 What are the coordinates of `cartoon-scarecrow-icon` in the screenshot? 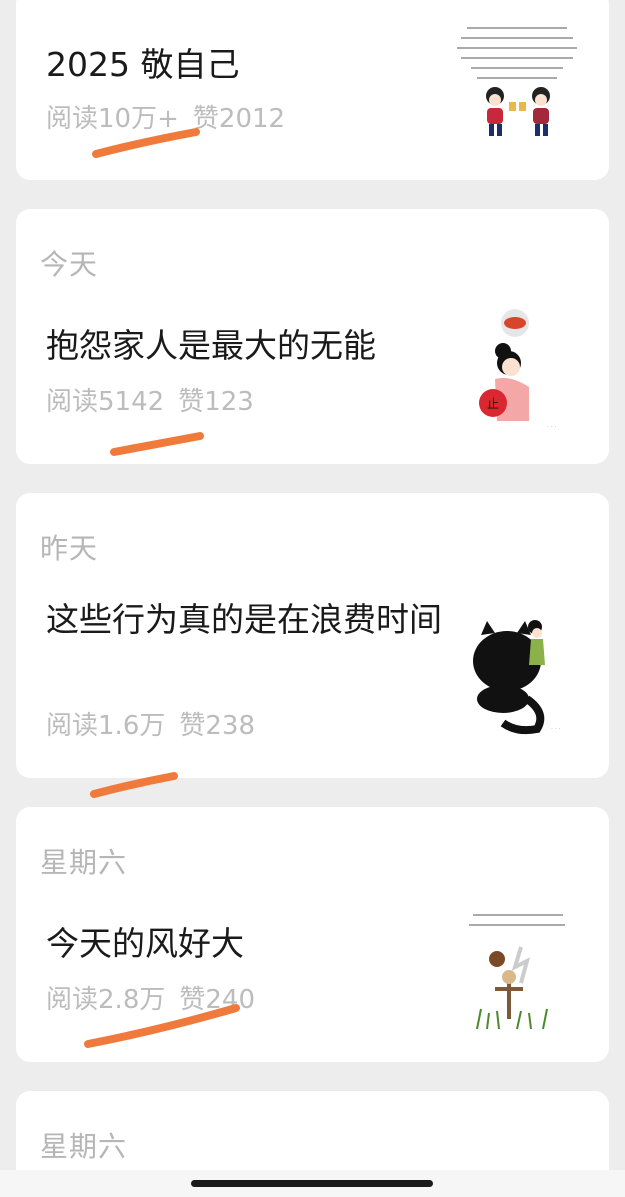 It's located at (517, 969).